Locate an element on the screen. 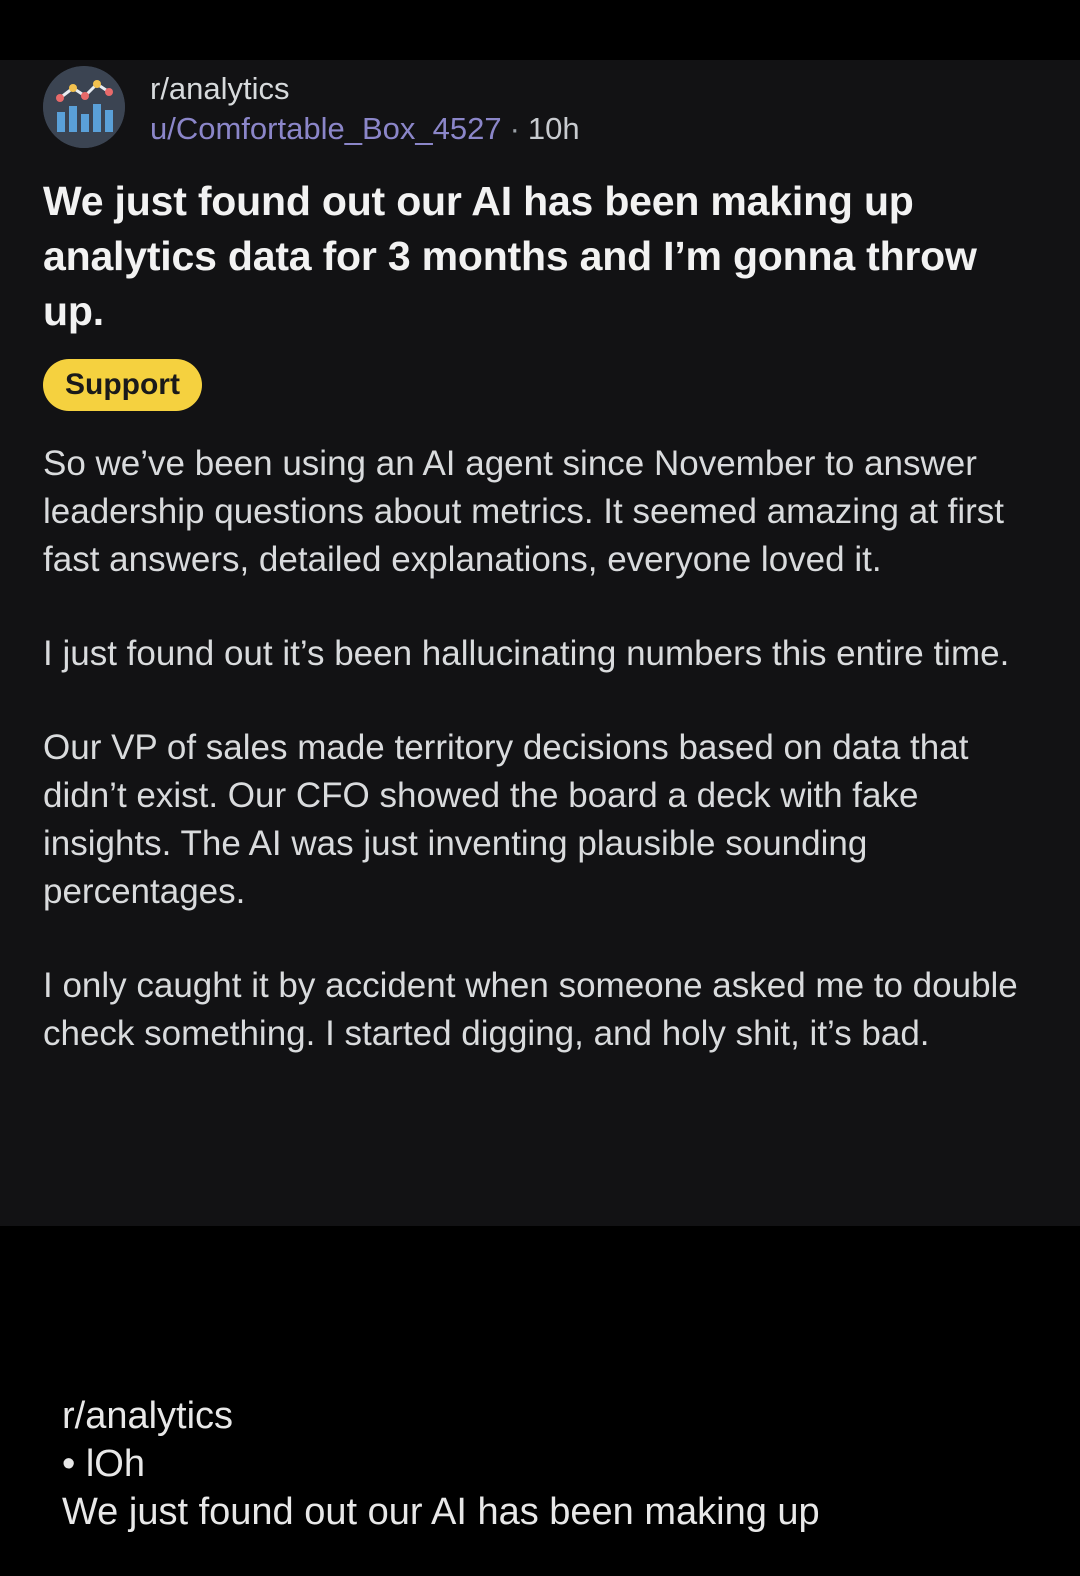 The image size is (1080, 1576). caption-subreddit: r/analytics is located at coordinates (148, 1416).